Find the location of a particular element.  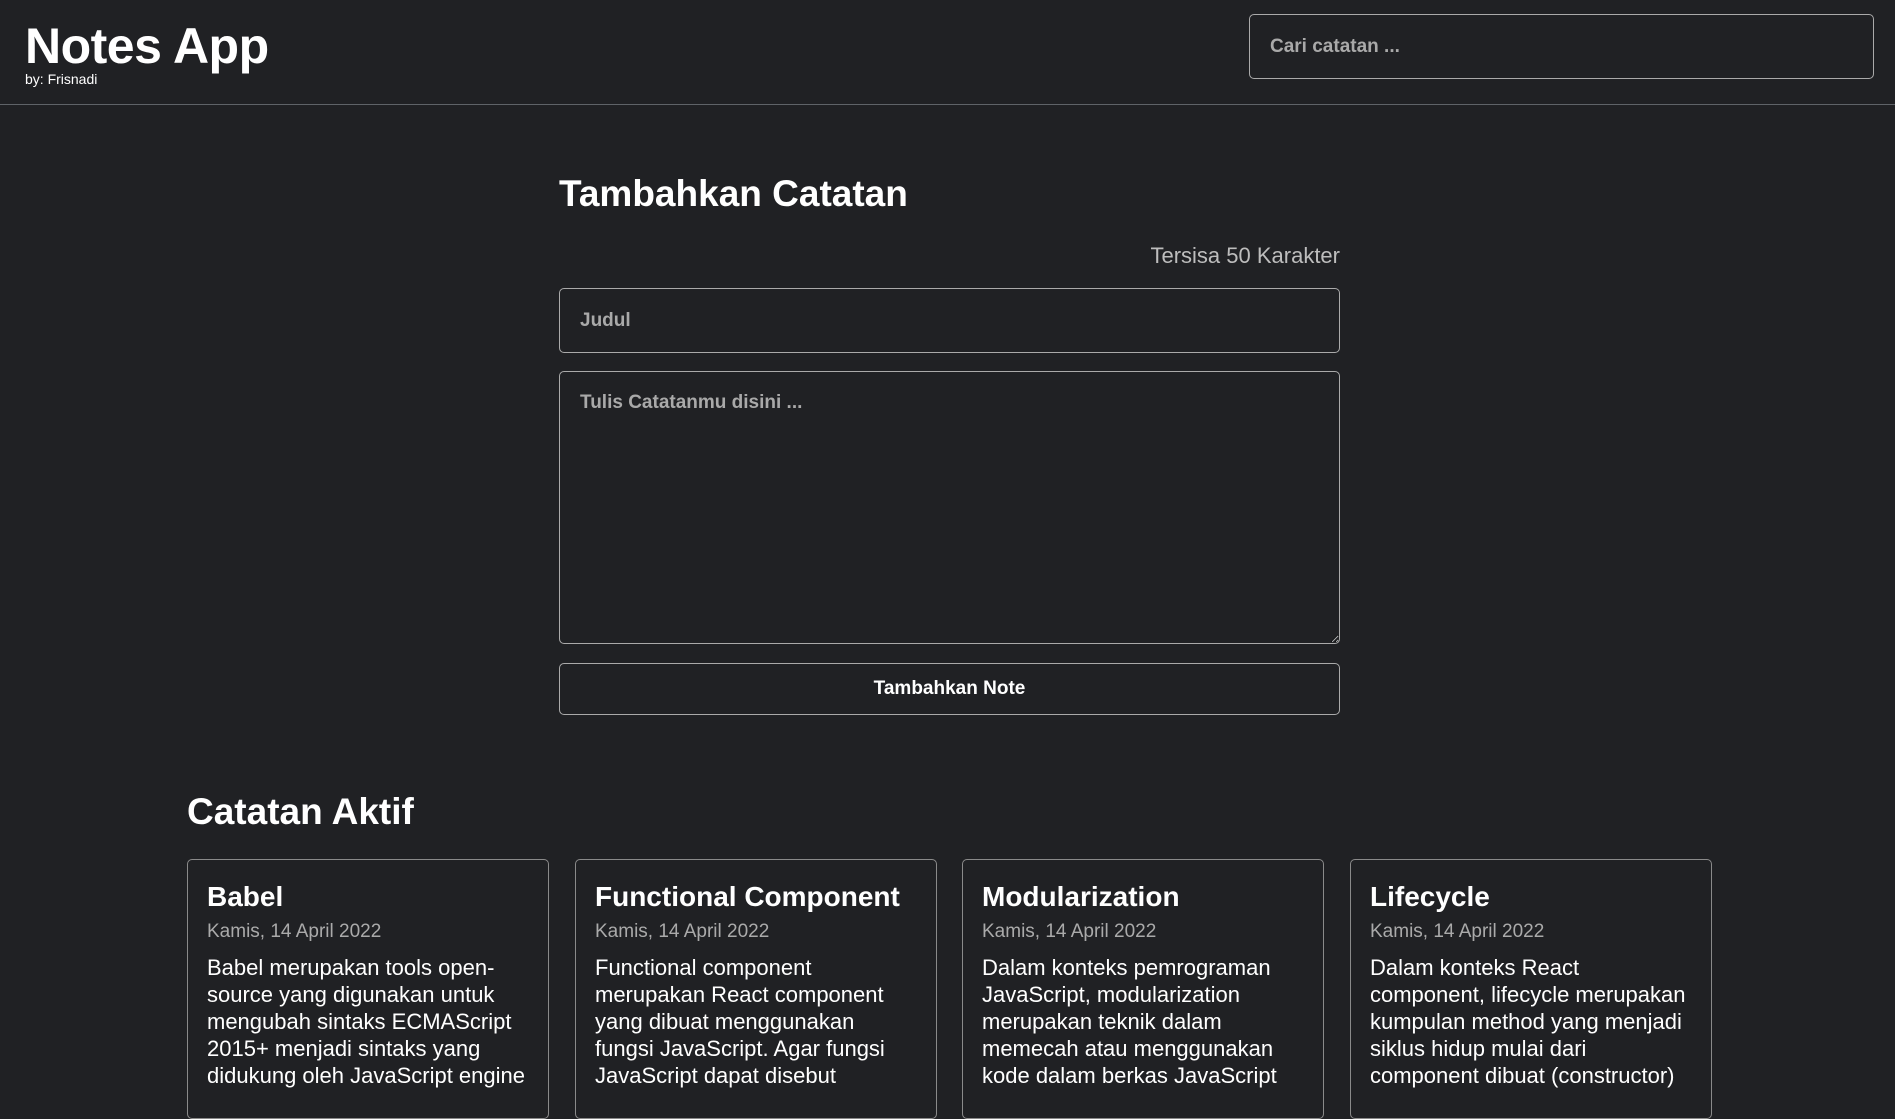

app-header: Notes App by: Frisnadi is located at coordinates (947, 52).